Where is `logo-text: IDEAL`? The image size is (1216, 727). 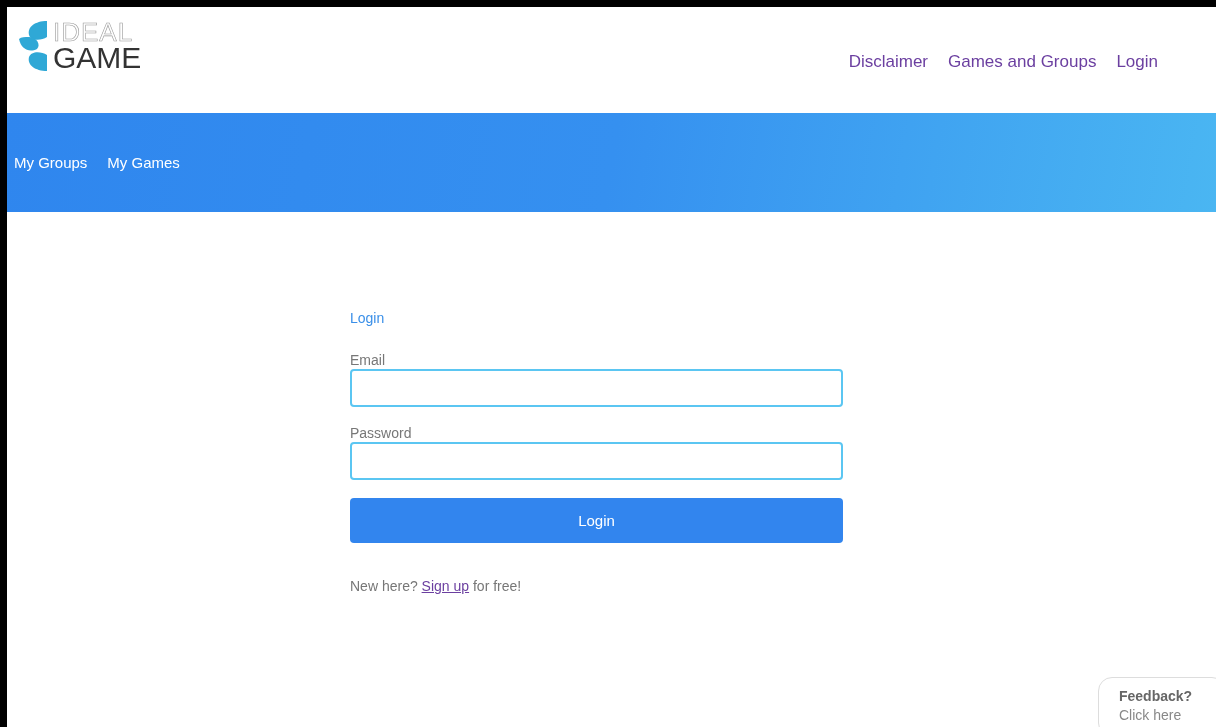 logo-text: IDEAL is located at coordinates (94, 32).